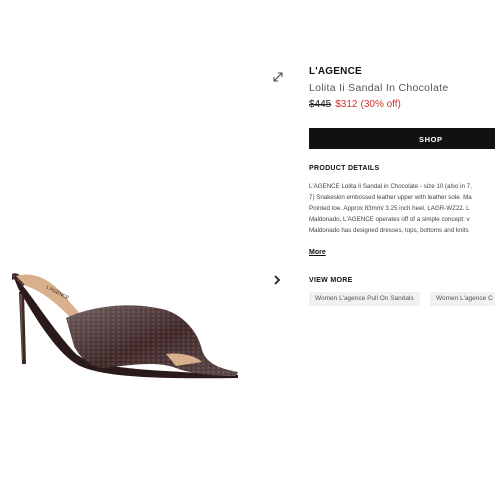 This screenshot has height=495, width=495. Describe the element at coordinates (278, 77) in the screenshot. I see `expand-icon` at that location.